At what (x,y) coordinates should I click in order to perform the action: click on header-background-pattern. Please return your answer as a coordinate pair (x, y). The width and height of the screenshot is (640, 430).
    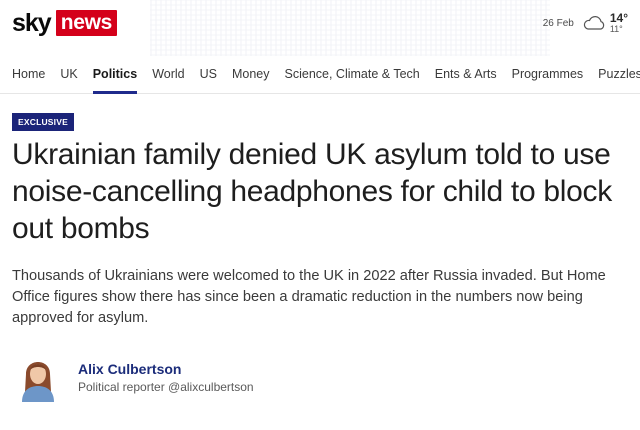
    Looking at the image, I should click on (350, 28).